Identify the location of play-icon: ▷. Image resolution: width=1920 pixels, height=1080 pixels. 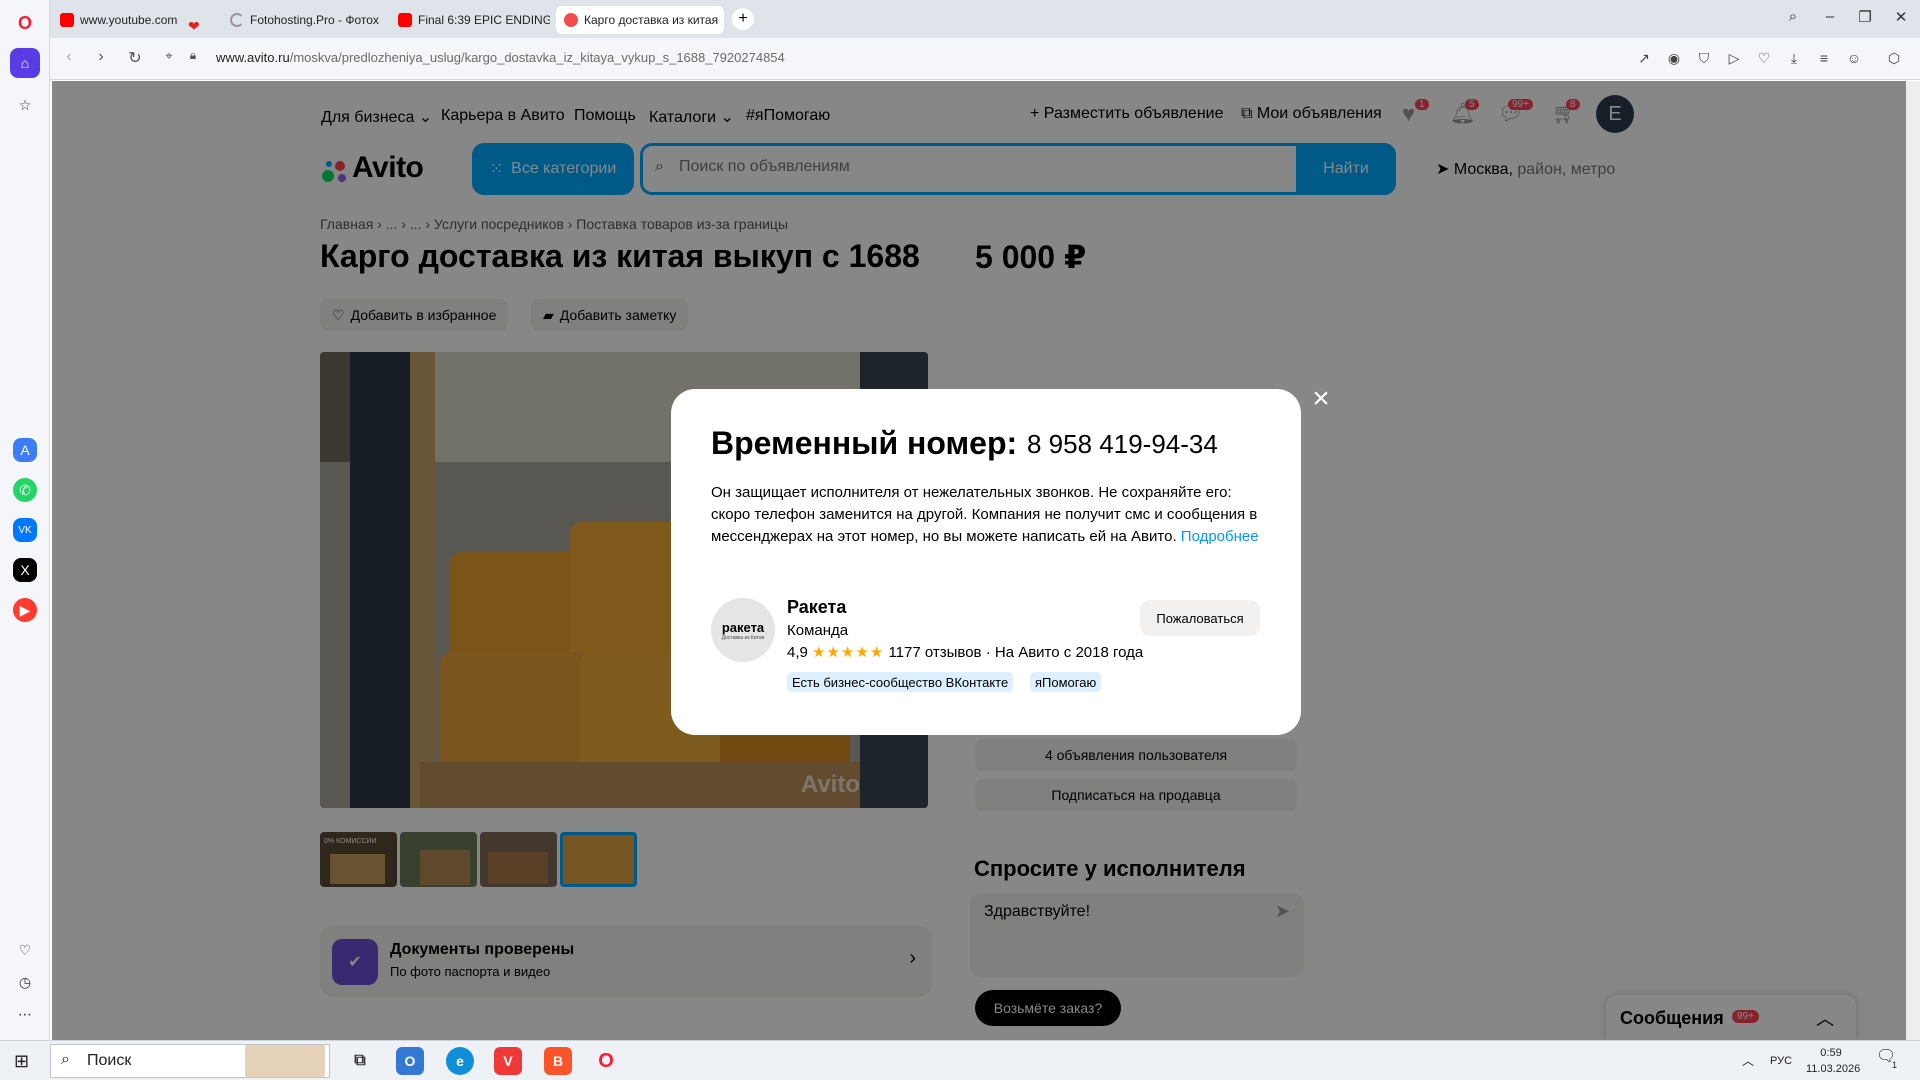
(1734, 58).